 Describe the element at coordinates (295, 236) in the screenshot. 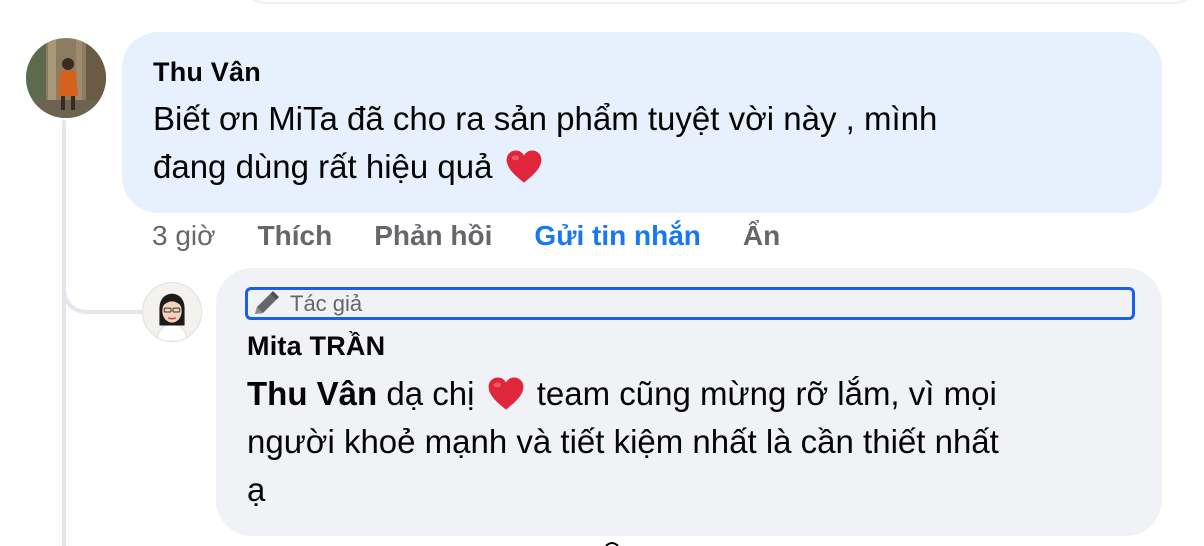

I see `like-button: Thích` at that location.